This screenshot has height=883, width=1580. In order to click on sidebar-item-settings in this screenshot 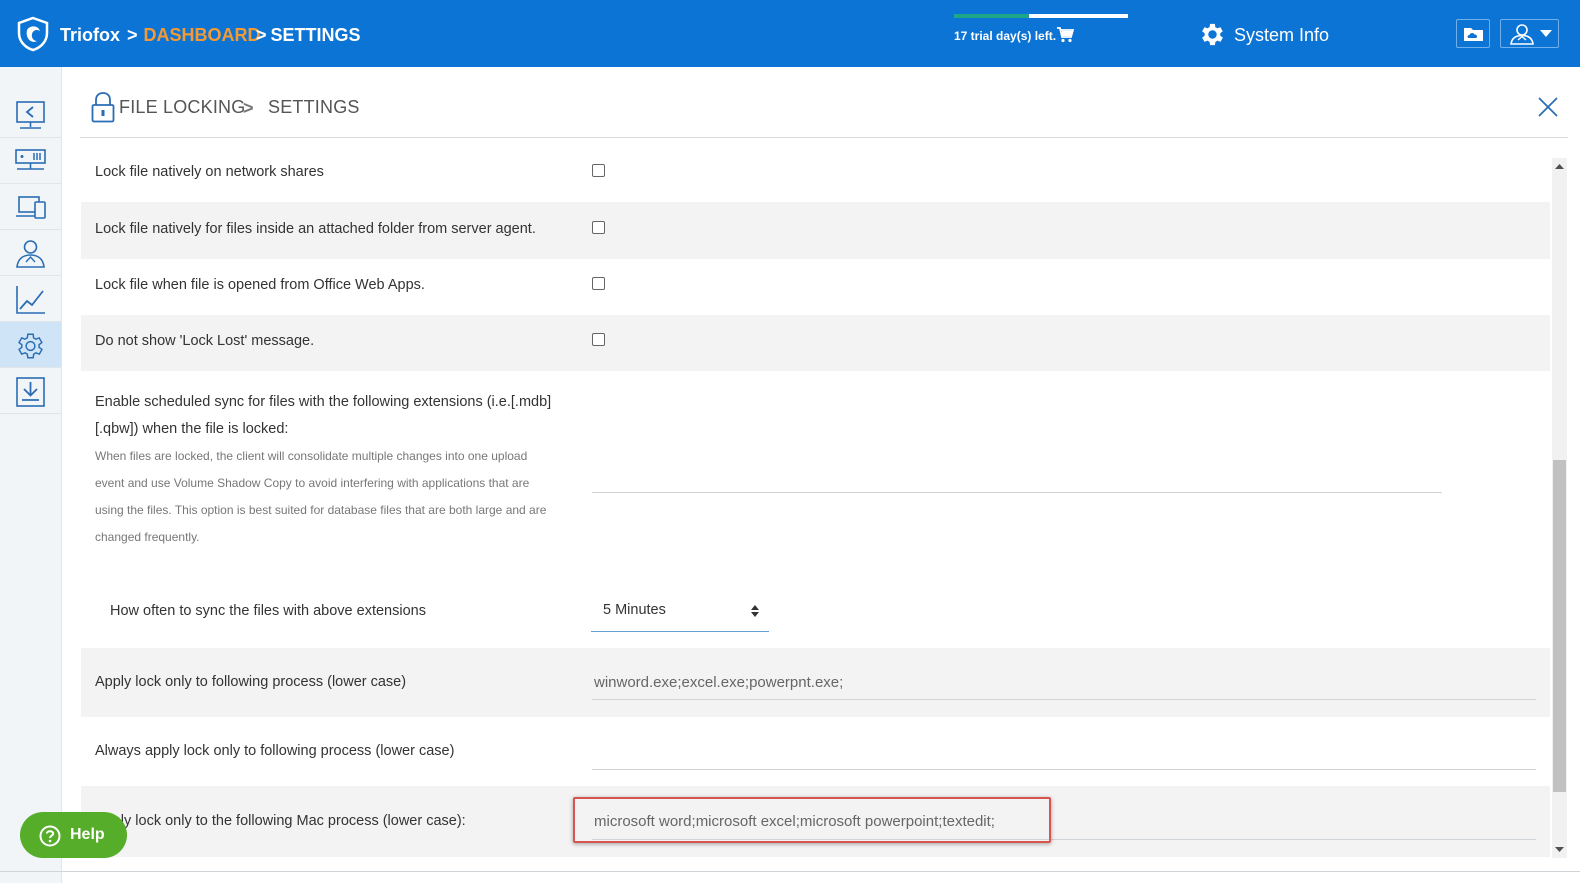, I will do `click(30, 345)`.